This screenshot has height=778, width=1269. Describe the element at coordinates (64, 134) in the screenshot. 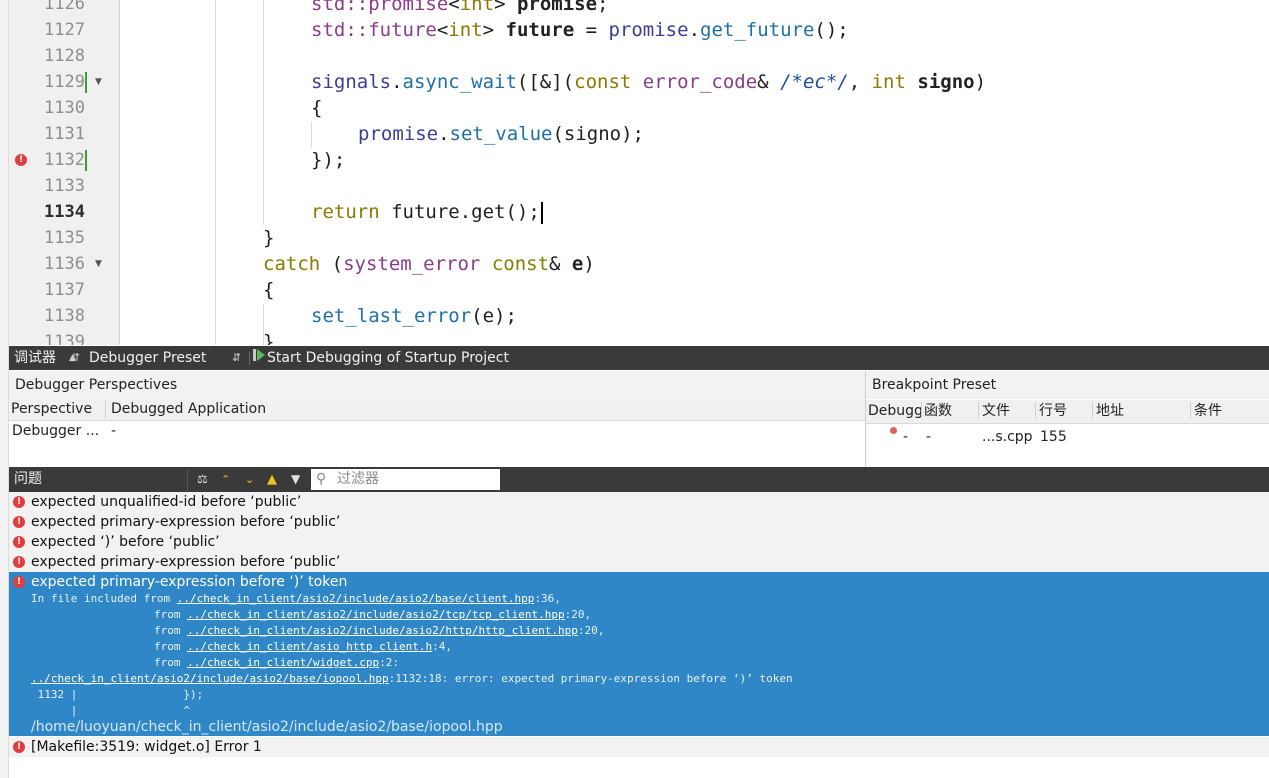

I see `line-number: 1131` at that location.